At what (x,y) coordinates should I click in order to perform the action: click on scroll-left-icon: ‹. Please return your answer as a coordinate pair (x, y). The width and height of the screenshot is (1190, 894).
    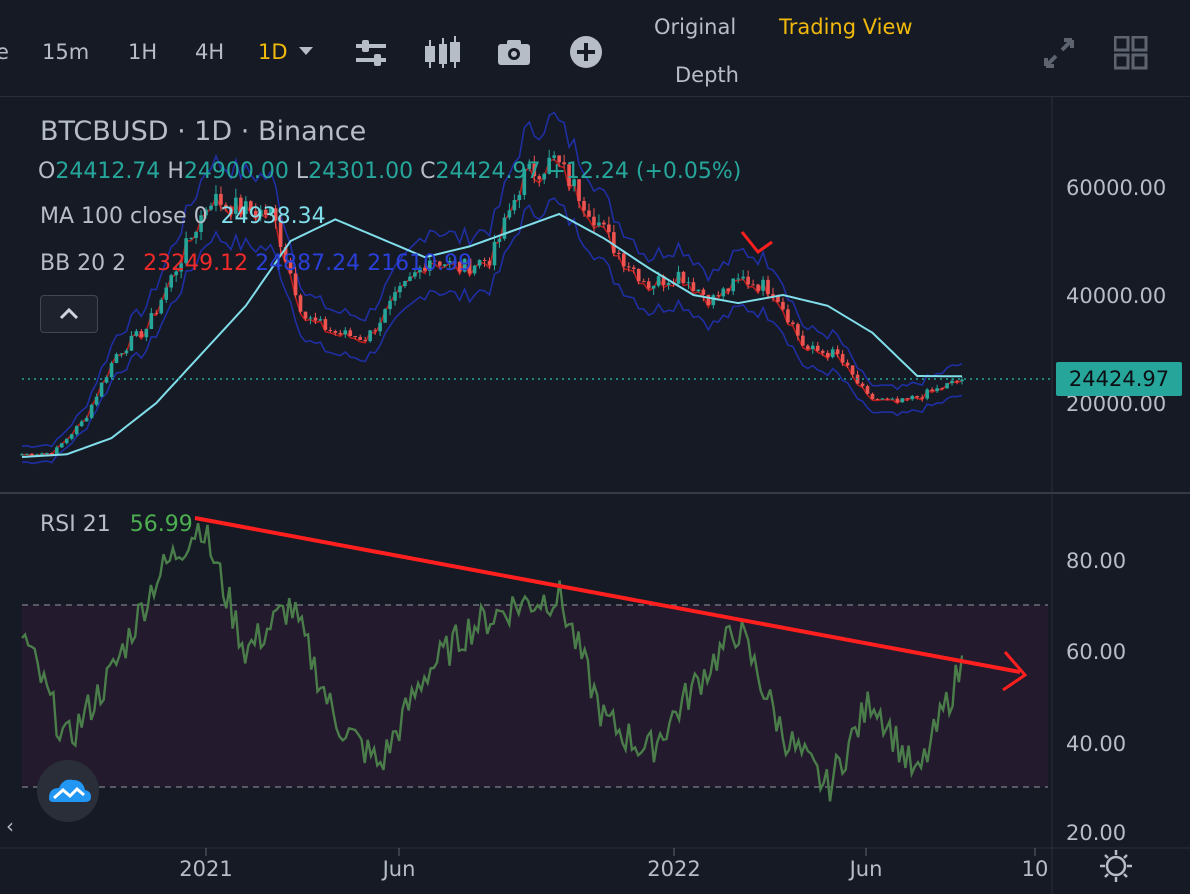
    Looking at the image, I should click on (10, 826).